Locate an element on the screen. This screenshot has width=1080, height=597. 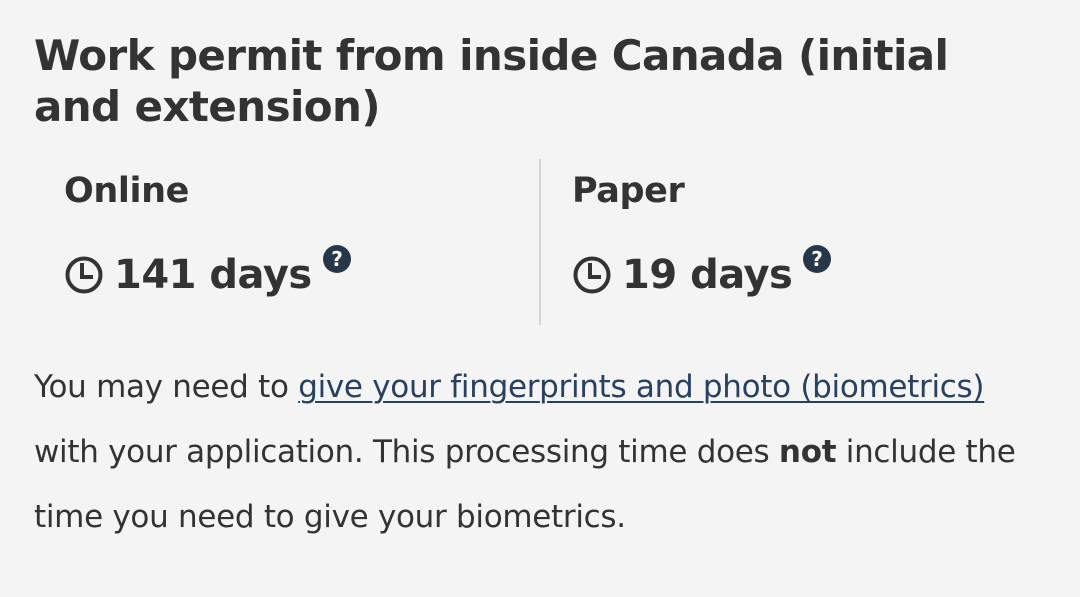
processing-time-online: 141 days ? is located at coordinates (284, 272).